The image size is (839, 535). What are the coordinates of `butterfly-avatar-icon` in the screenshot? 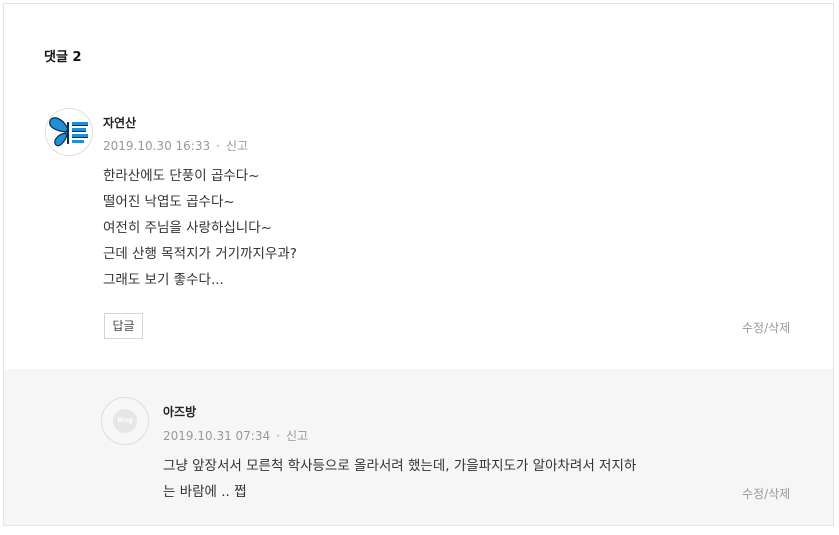 It's located at (69, 132).